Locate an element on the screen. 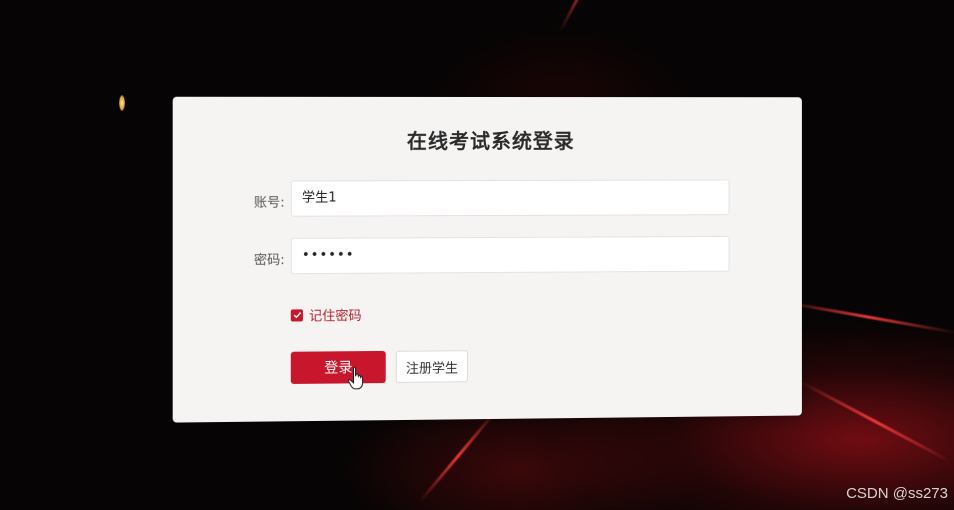 This screenshot has width=954, height=510. password-label: 密码: is located at coordinates (269, 261).